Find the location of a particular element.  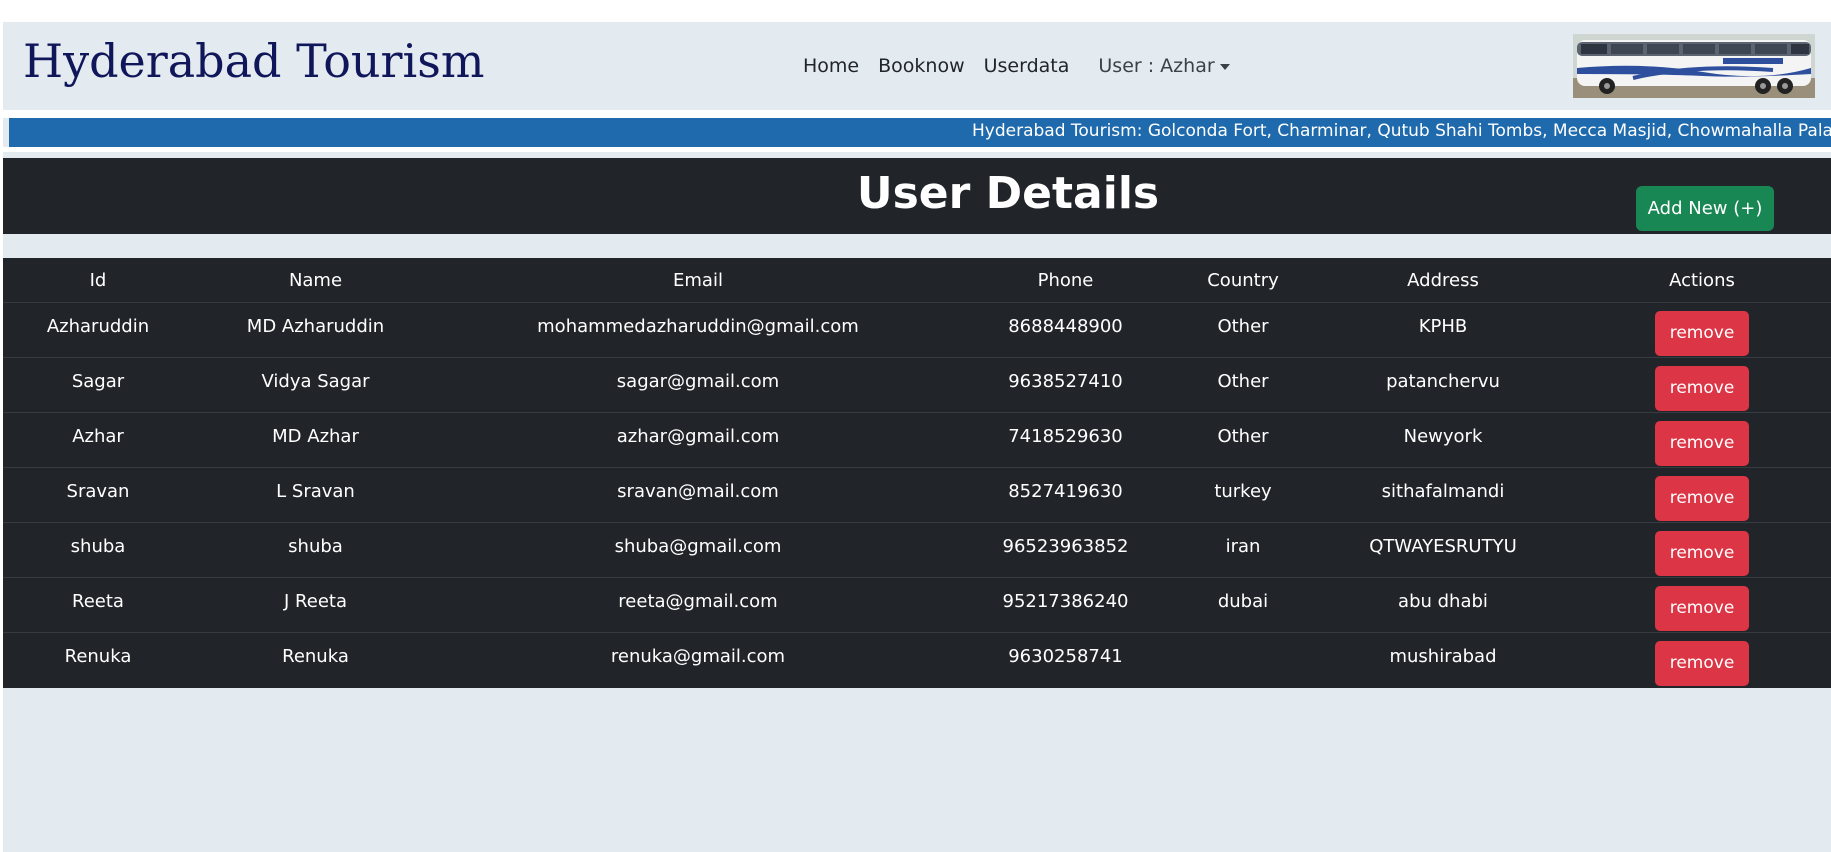

header-phone: Phone is located at coordinates (1065, 280).